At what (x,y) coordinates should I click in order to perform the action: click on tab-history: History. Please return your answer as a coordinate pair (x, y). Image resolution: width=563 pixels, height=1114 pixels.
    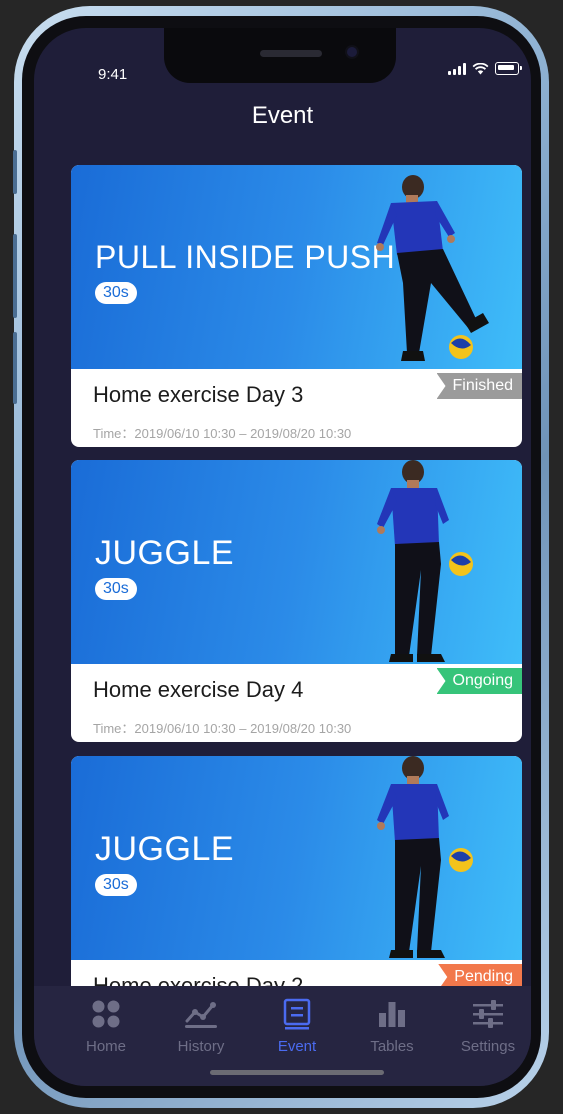
    Looking at the image, I should click on (201, 1020).